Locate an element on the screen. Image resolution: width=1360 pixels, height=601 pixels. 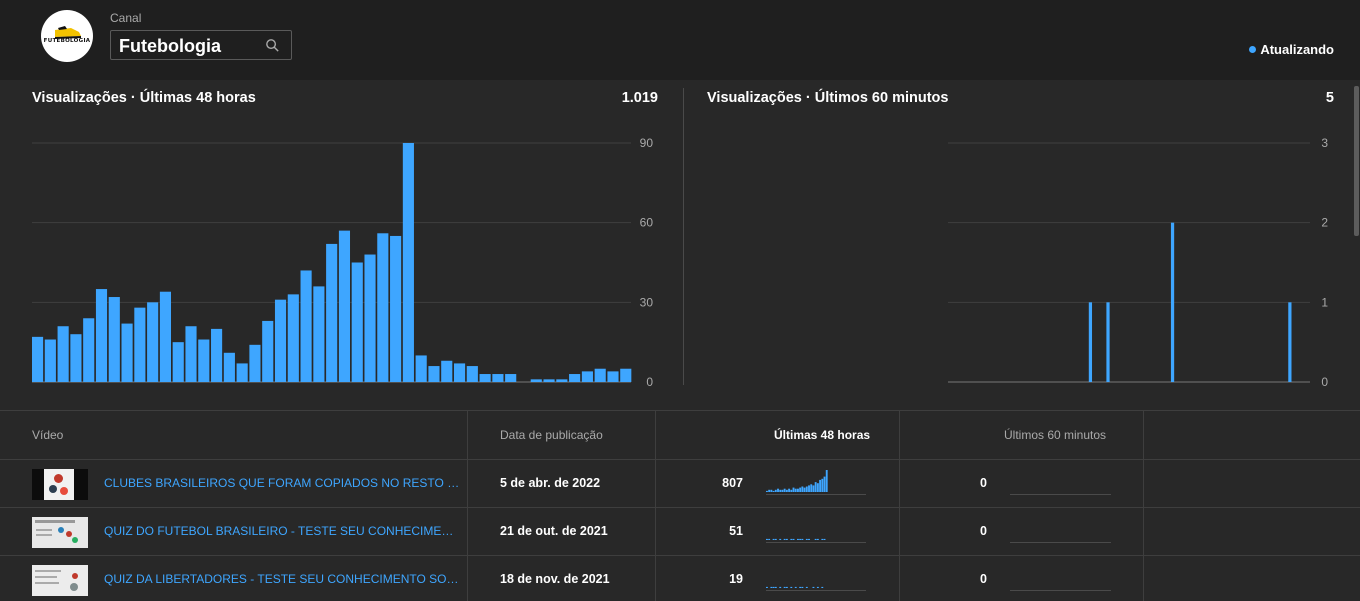
y-tick-label: 90 is located at coordinates (647, 143).